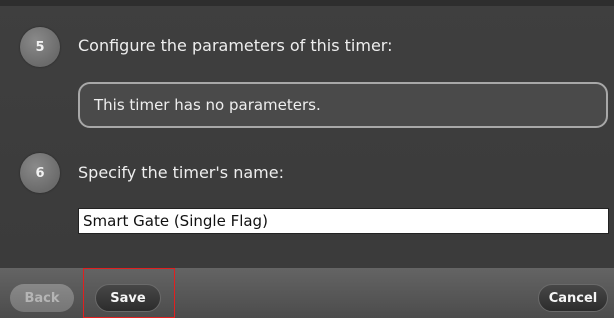  I want to click on step-5-badge: 5, so click(40, 47).